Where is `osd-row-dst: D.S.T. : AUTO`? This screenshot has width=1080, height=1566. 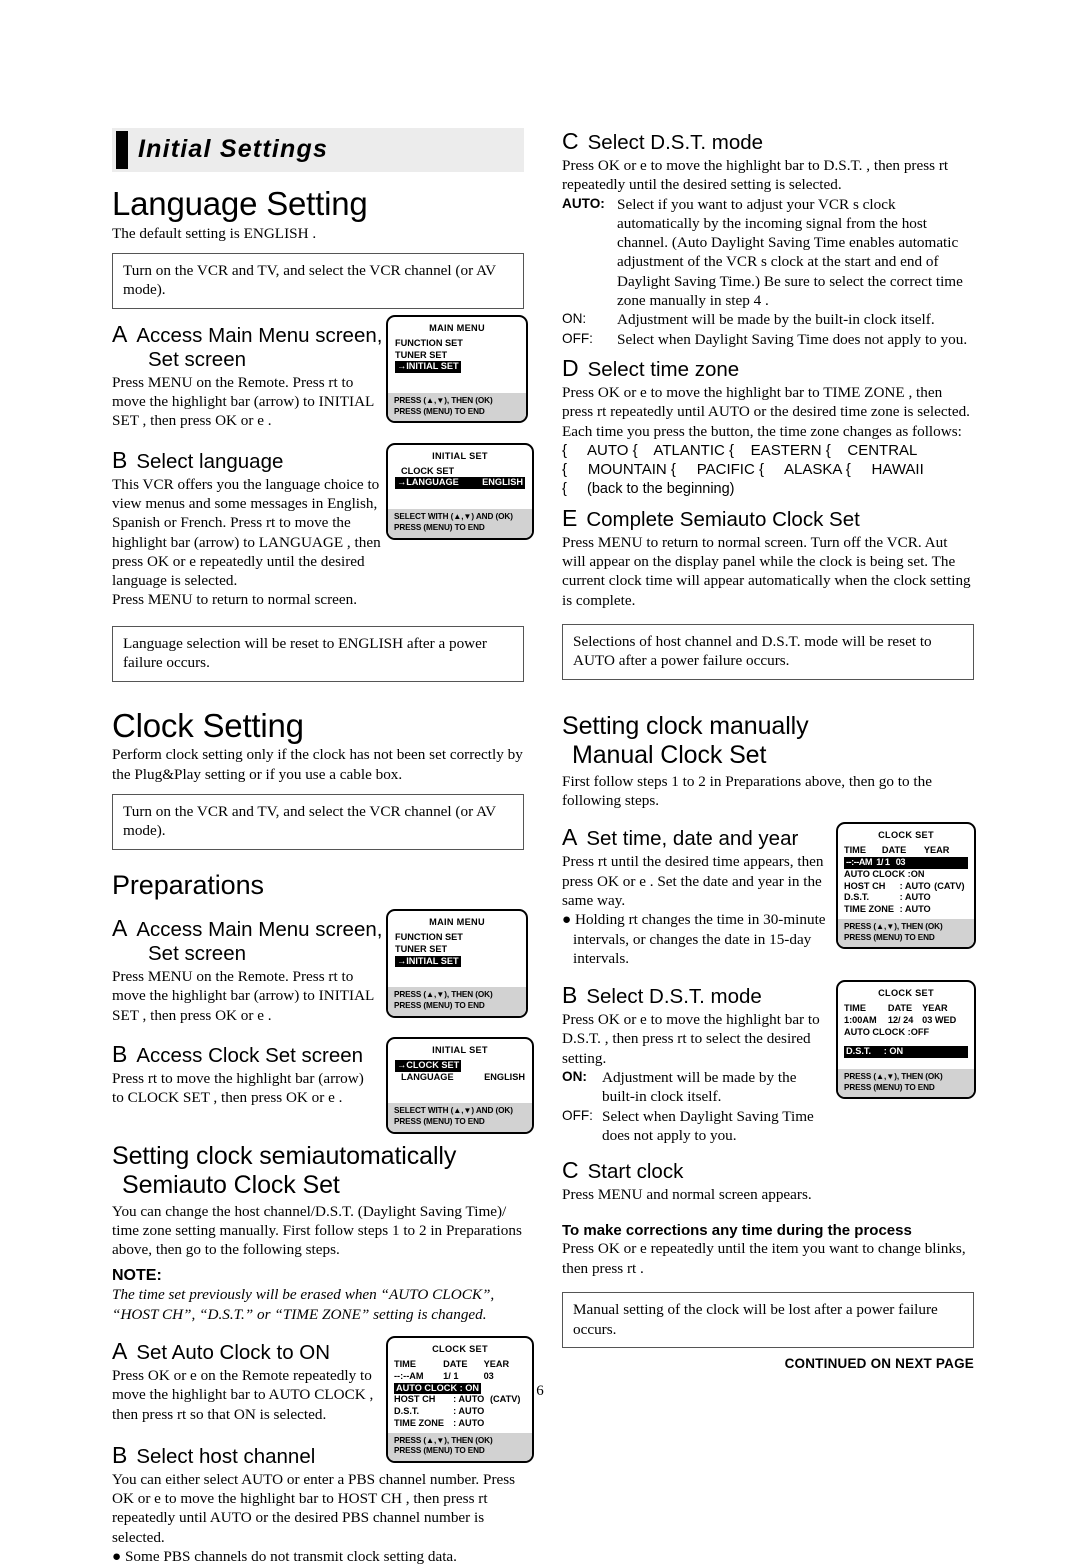
osd-row-dst: D.S.T. : AUTO is located at coordinates (906, 898).